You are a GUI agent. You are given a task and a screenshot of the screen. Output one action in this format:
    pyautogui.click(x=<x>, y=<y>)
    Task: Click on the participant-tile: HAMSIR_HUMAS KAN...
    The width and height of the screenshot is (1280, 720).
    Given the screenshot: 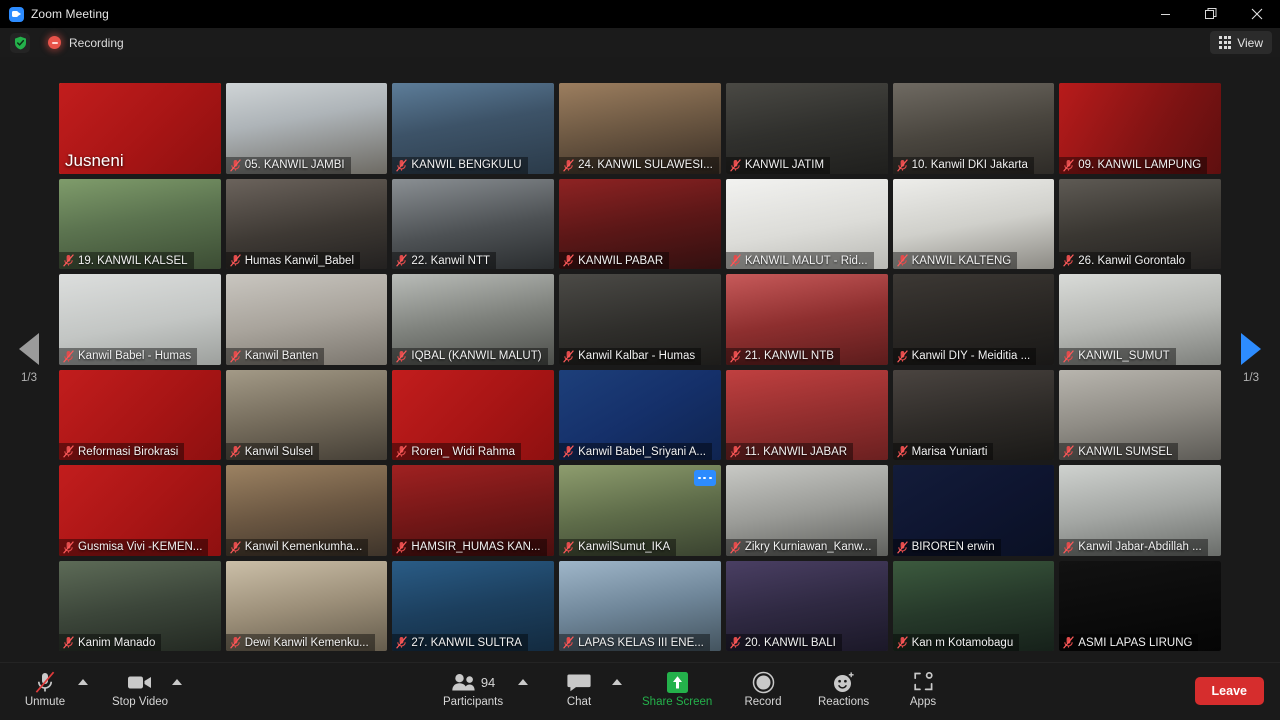 What is the action you would take?
    pyautogui.click(x=473, y=510)
    